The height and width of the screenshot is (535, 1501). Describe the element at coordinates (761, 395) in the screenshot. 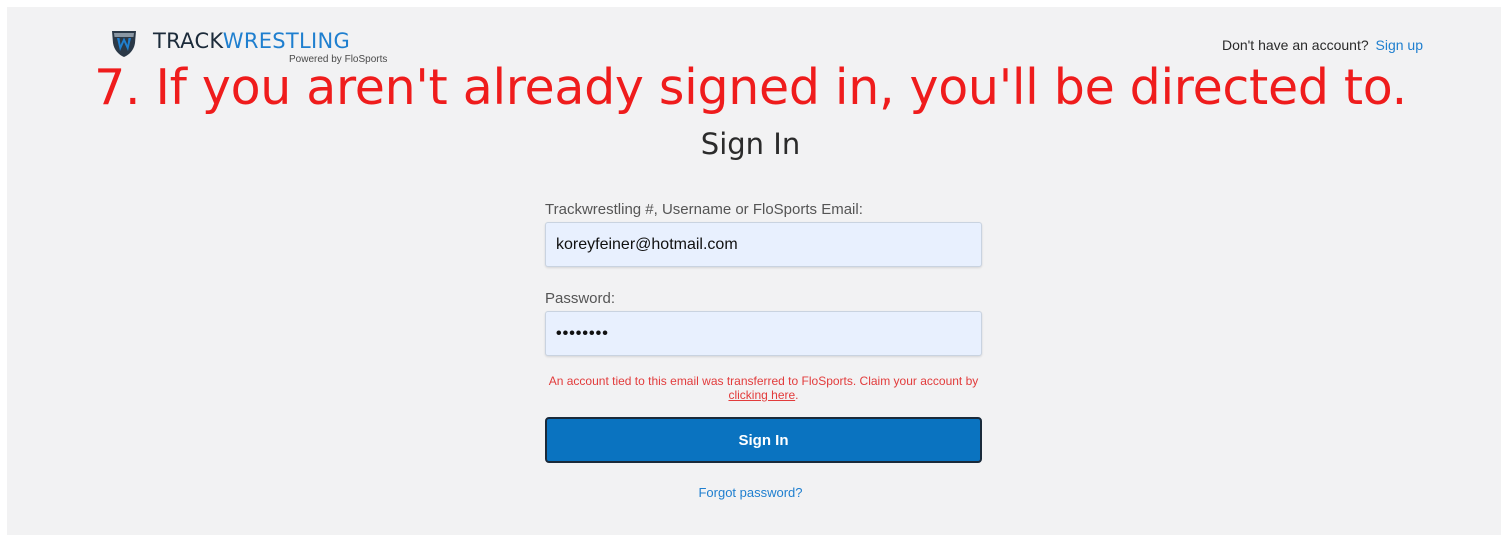

I see `claim-account-link: clicking here` at that location.